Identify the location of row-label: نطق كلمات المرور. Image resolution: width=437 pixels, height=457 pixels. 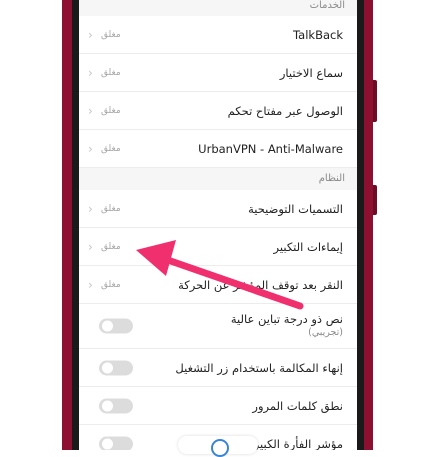
(297, 405).